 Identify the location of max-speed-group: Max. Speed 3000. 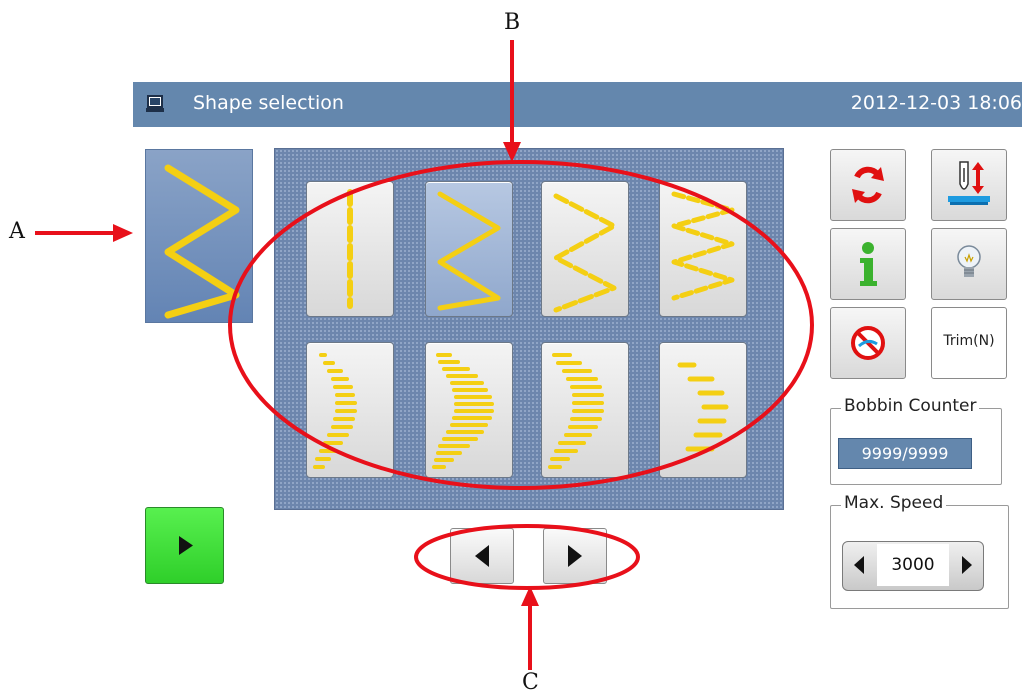
(919, 551).